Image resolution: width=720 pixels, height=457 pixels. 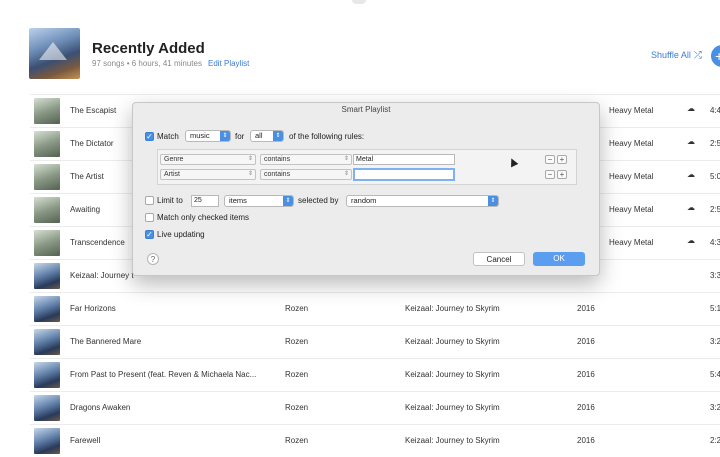 What do you see at coordinates (208, 174) in the screenshot?
I see `rule-field-select: Artist ⇕` at bounding box center [208, 174].